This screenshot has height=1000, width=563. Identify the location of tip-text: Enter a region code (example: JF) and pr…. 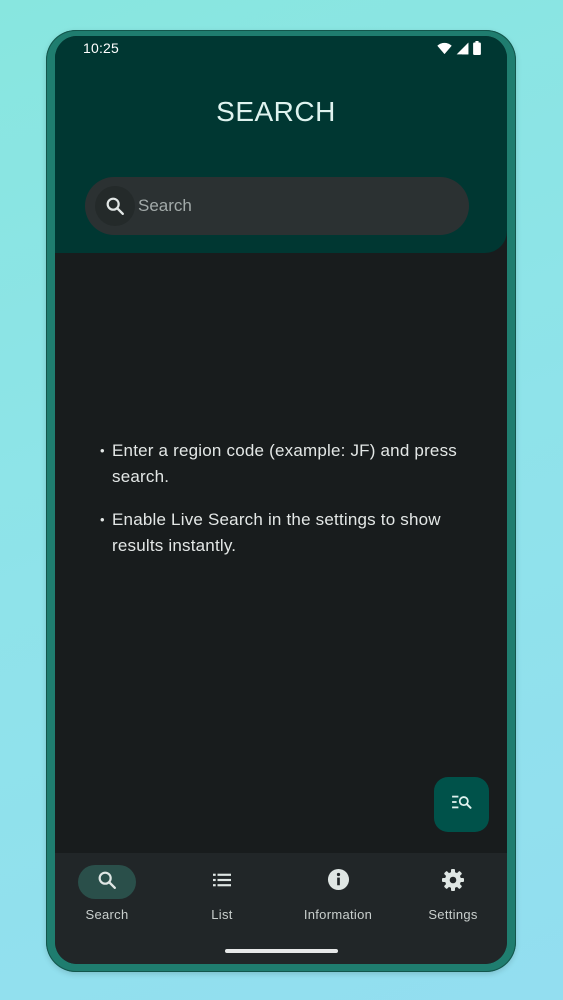
(284, 463).